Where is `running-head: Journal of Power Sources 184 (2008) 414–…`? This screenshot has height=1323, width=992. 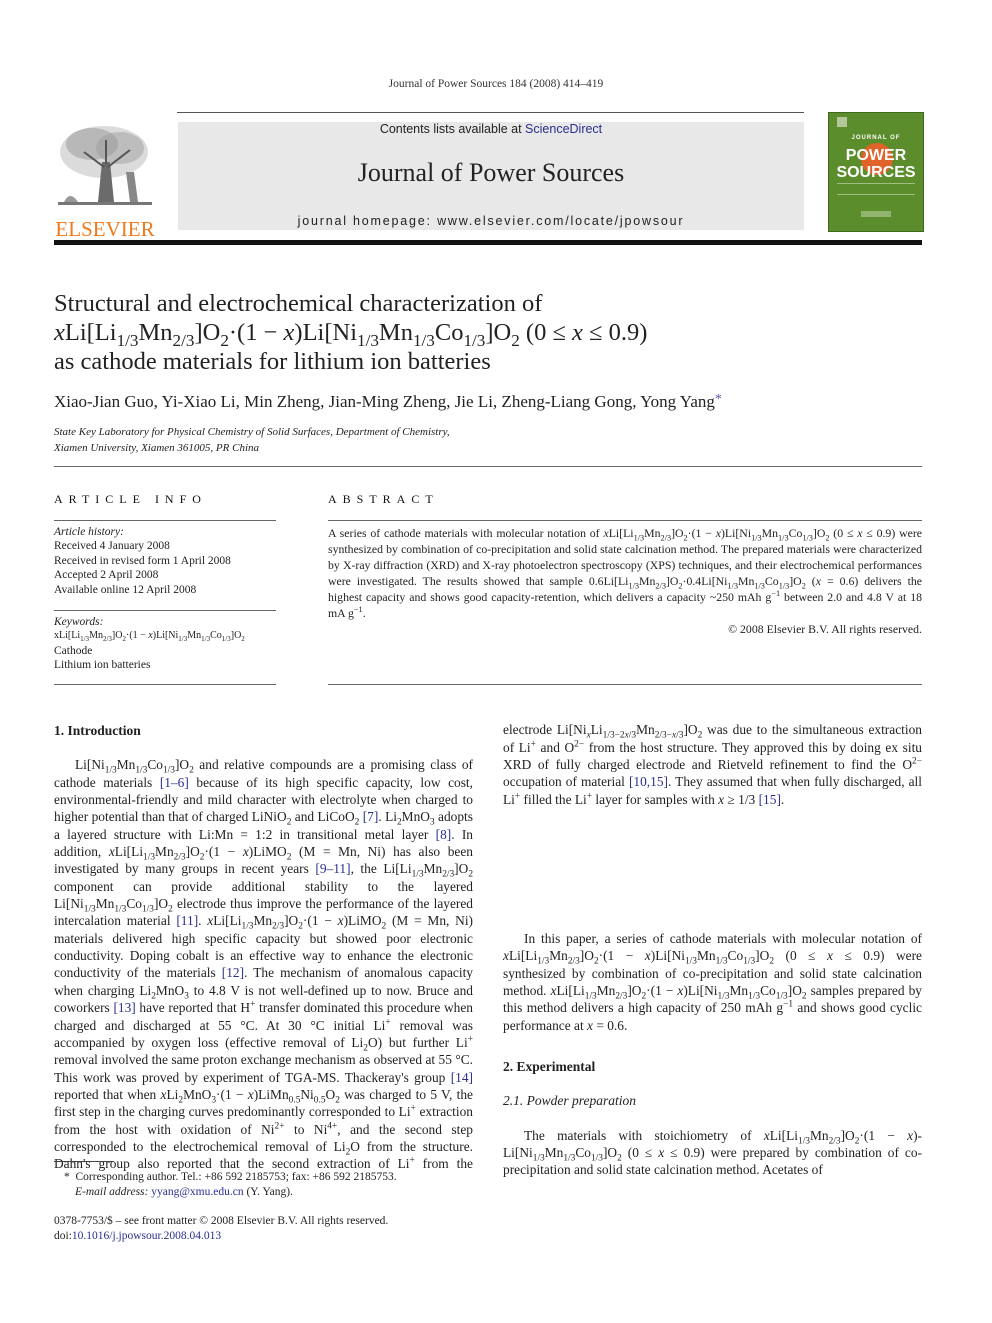
running-head: Journal of Power Sources 184 (2008) 414–… is located at coordinates (496, 84).